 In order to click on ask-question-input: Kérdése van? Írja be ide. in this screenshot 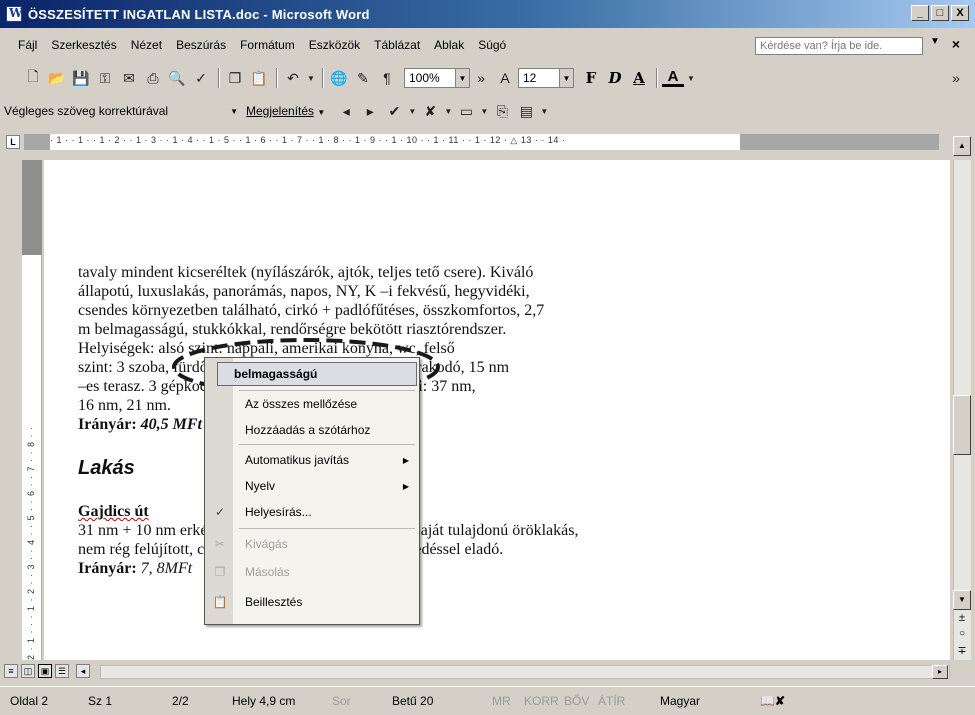, I will do `click(839, 46)`.